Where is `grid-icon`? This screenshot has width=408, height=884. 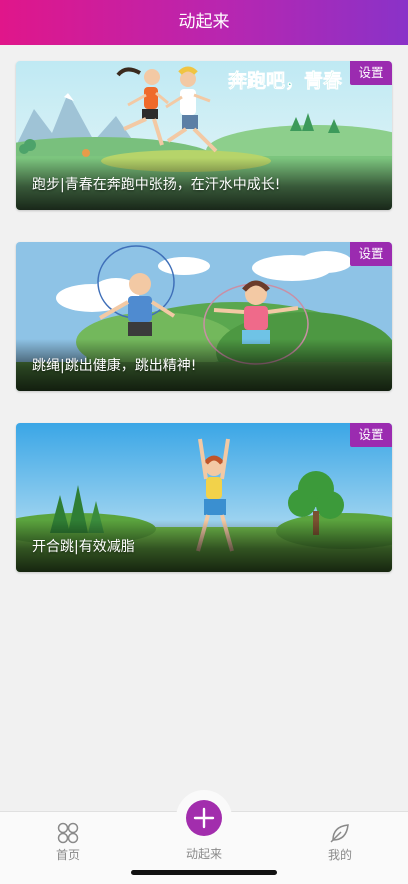
grid-icon is located at coordinates (68, 833).